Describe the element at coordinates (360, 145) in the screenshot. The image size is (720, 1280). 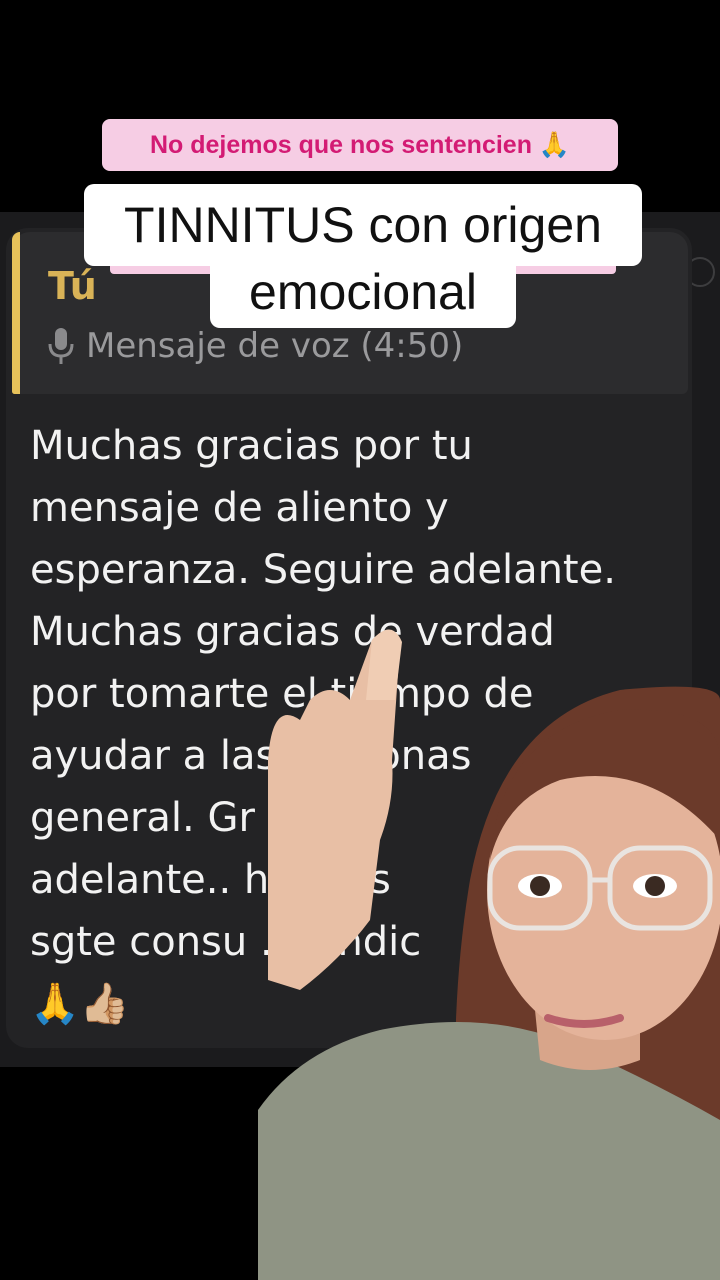
I see `caption-subtitle: No dejemos que nos sentencien 🙏` at that location.